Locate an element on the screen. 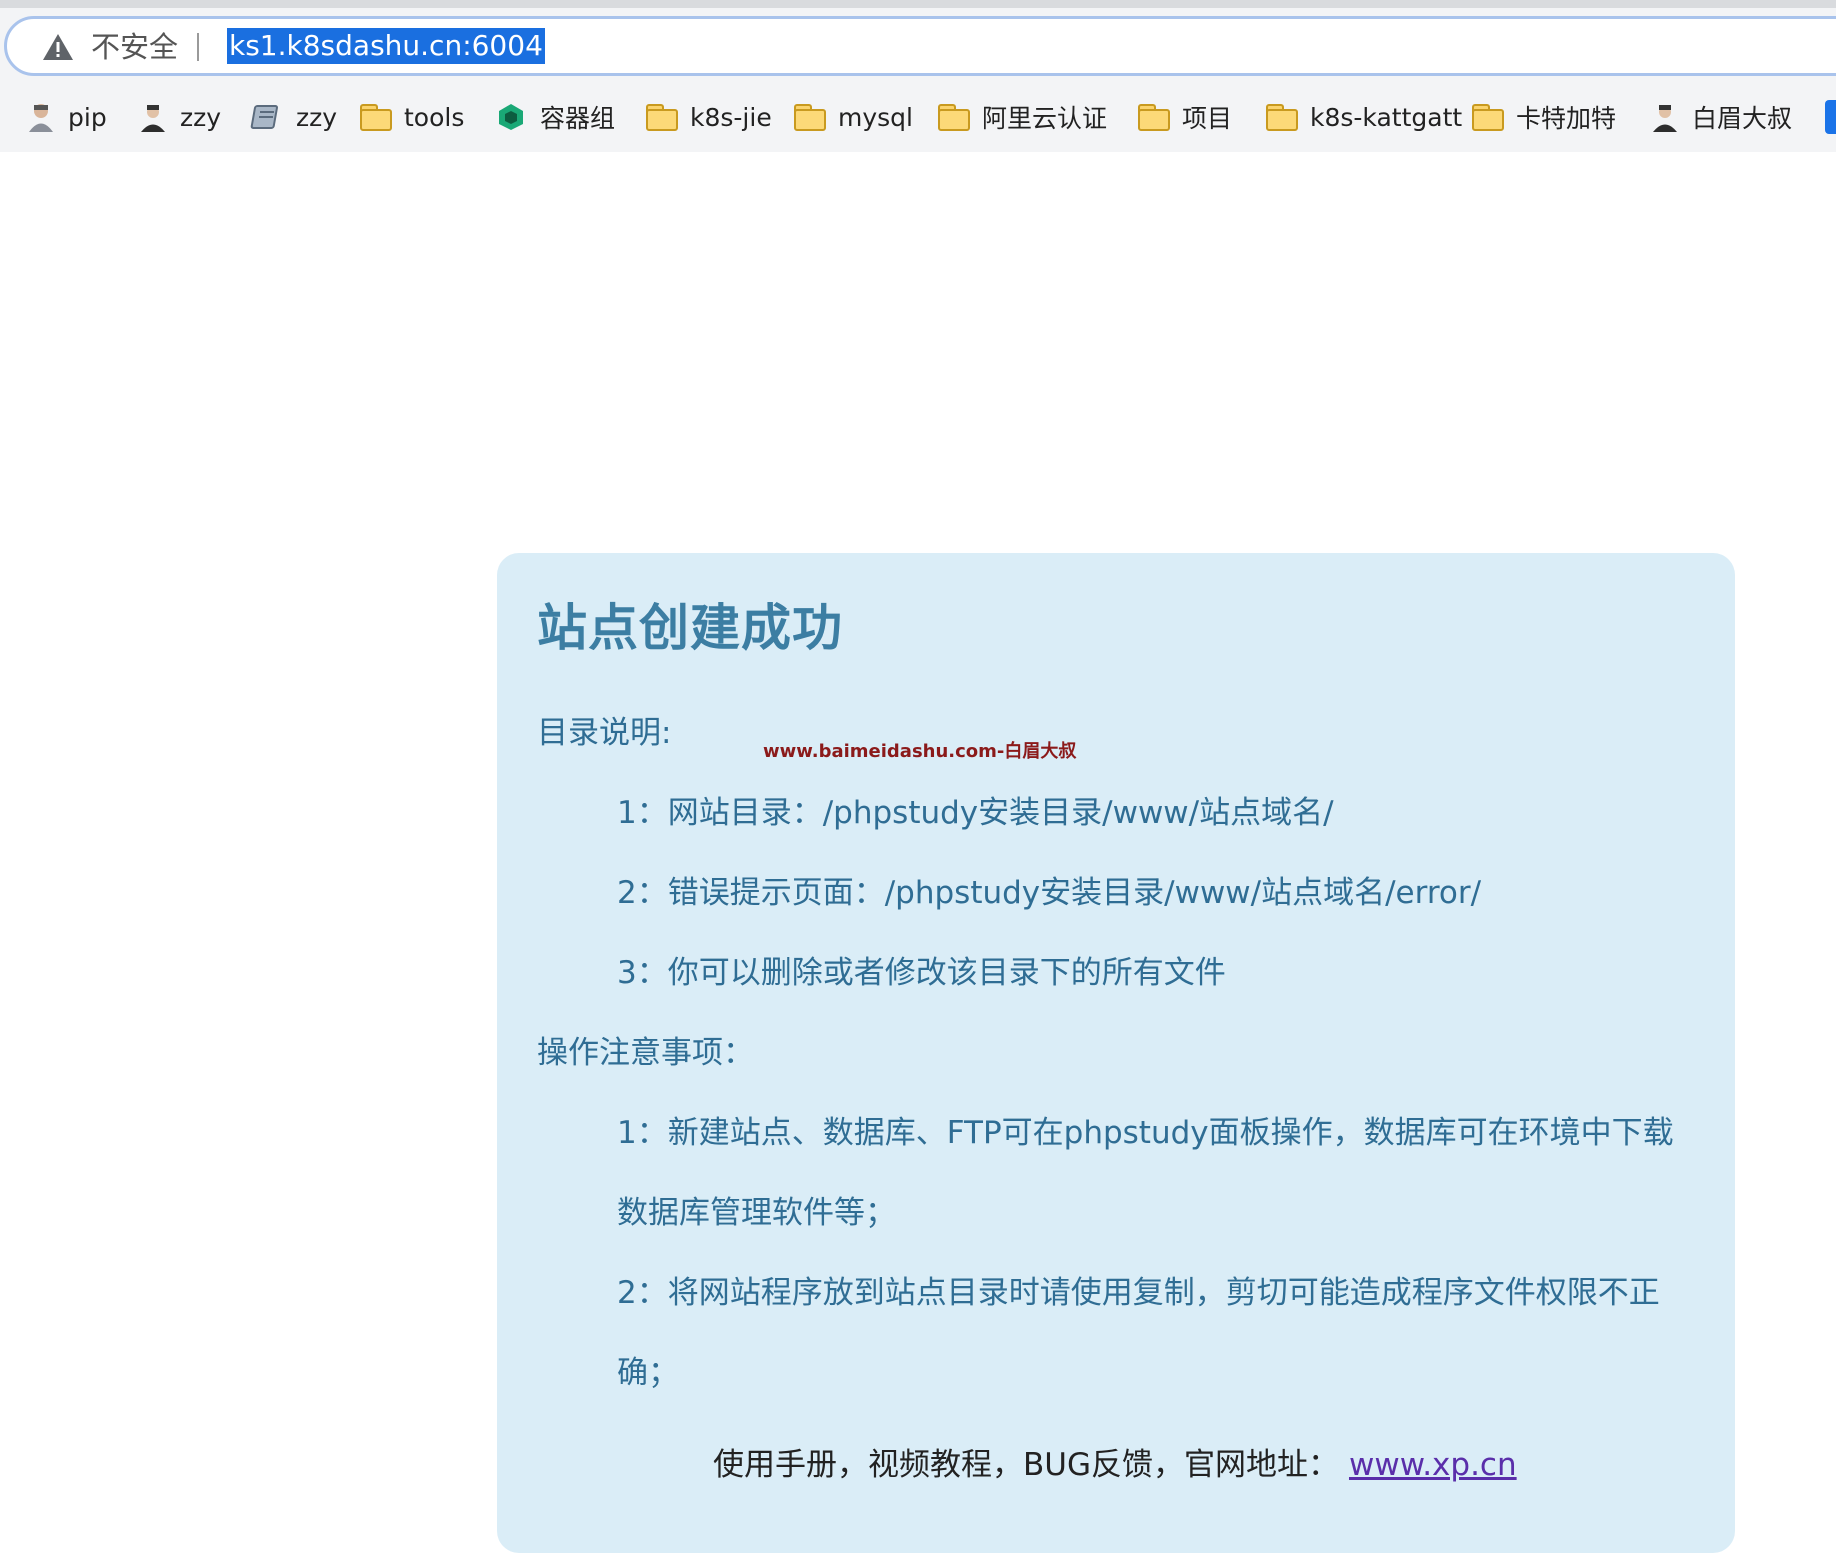 The image size is (1836, 1553). bookmark-label: 项目 is located at coordinates (1207, 118).